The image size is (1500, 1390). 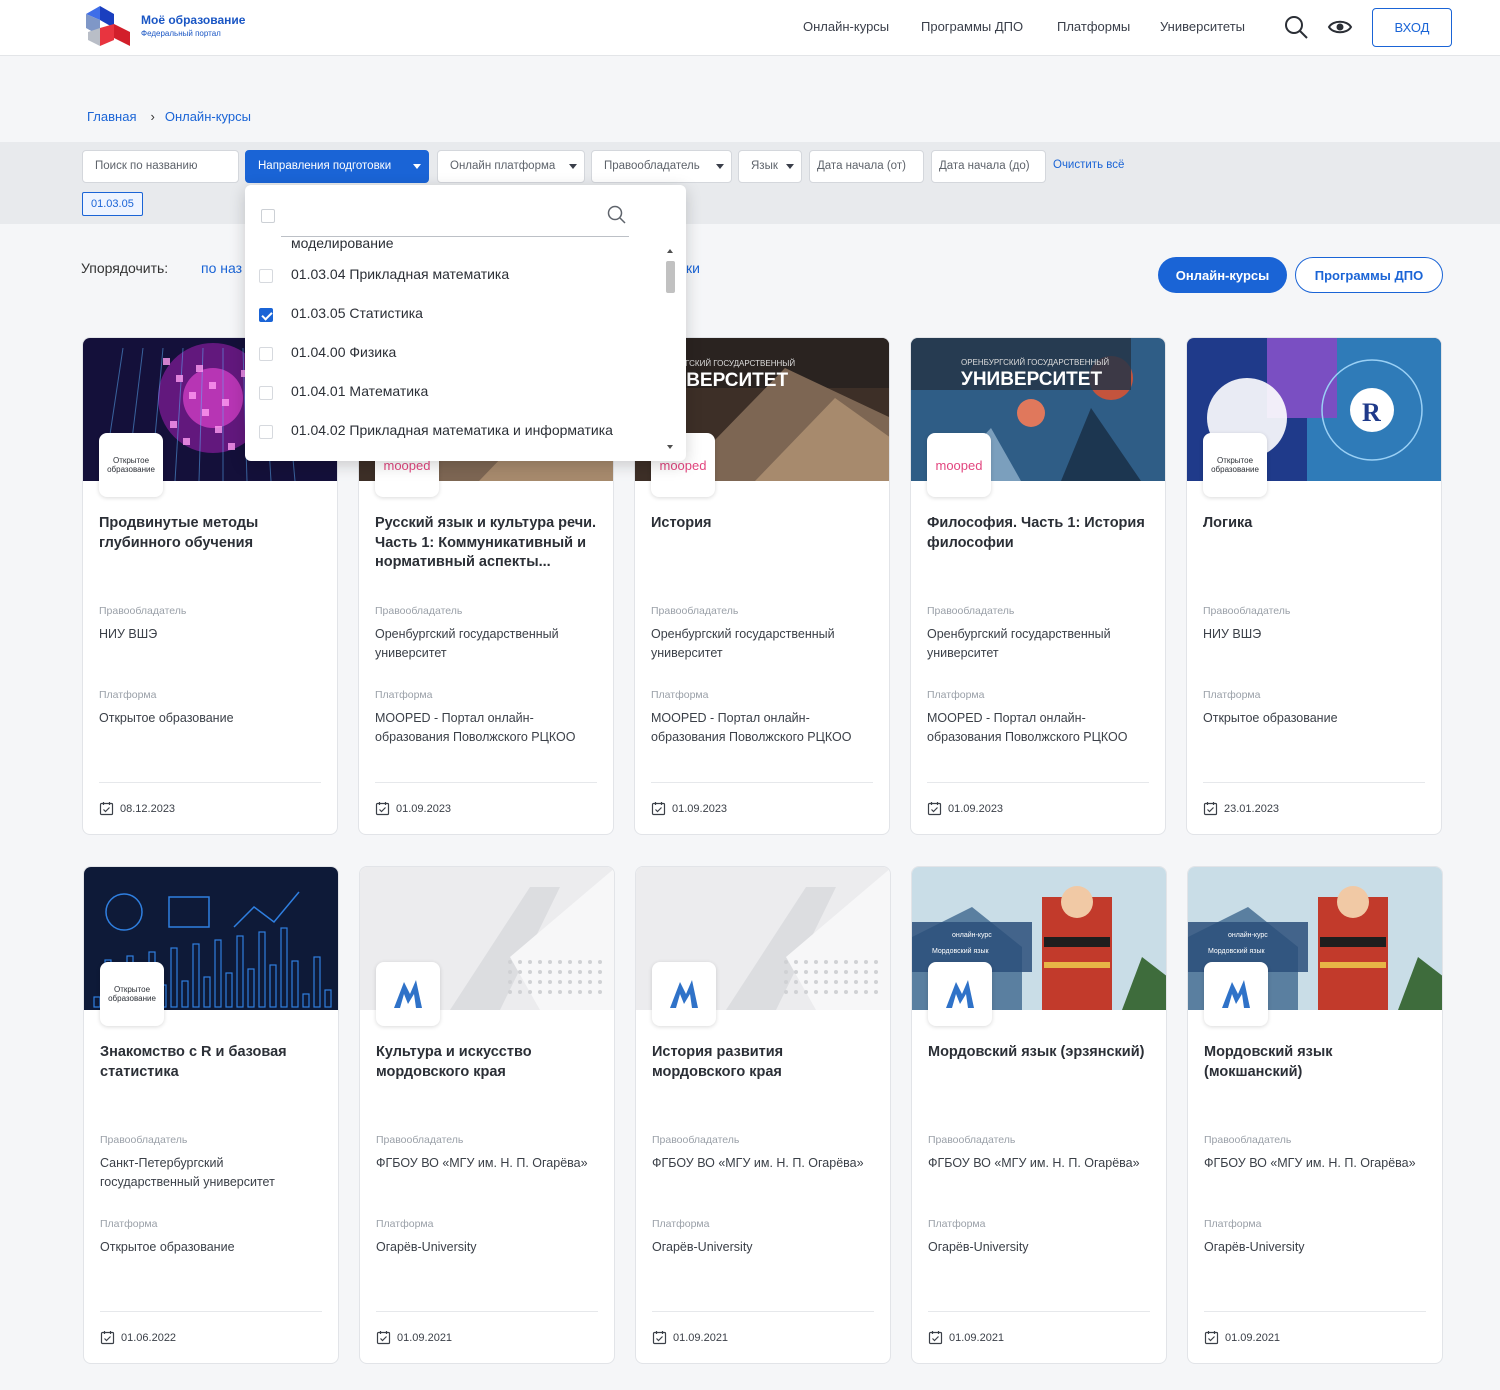 What do you see at coordinates (1035, 362) in the screenshot?
I see `svg-text: ОРЕНБУРГСКИЙ ГОСУДАРСТВЕННЫЙ` at bounding box center [1035, 362].